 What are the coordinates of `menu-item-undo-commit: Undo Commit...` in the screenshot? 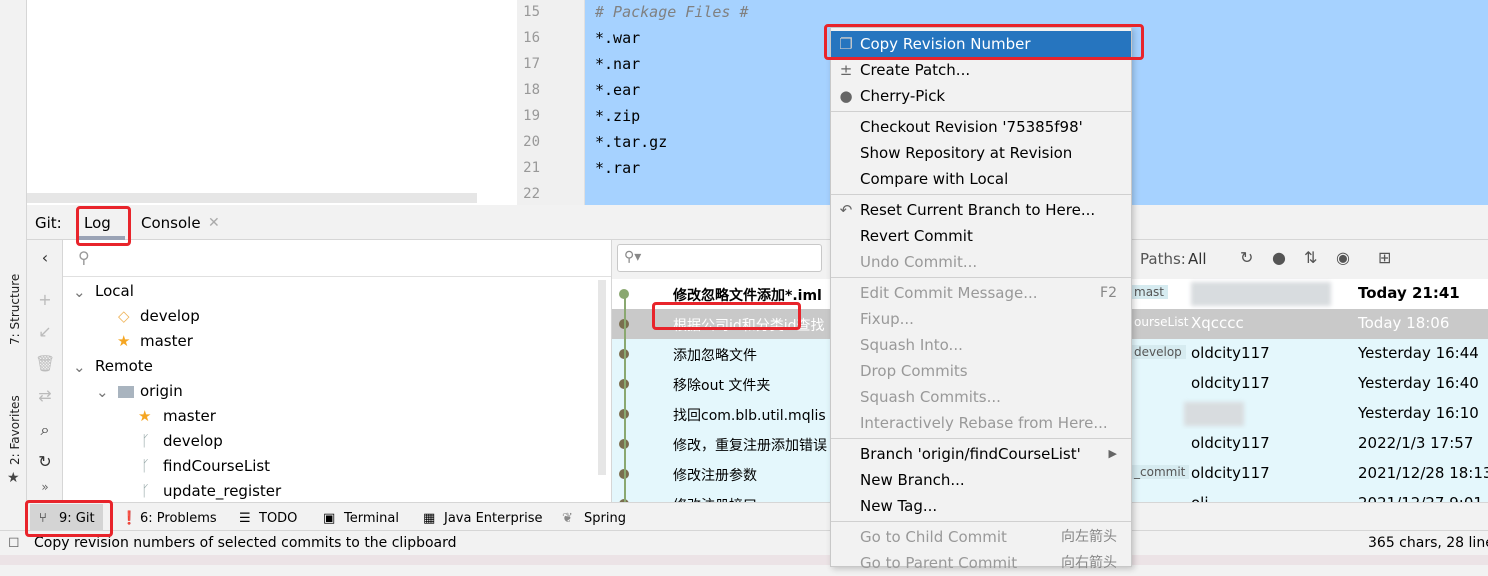 It's located at (981, 262).